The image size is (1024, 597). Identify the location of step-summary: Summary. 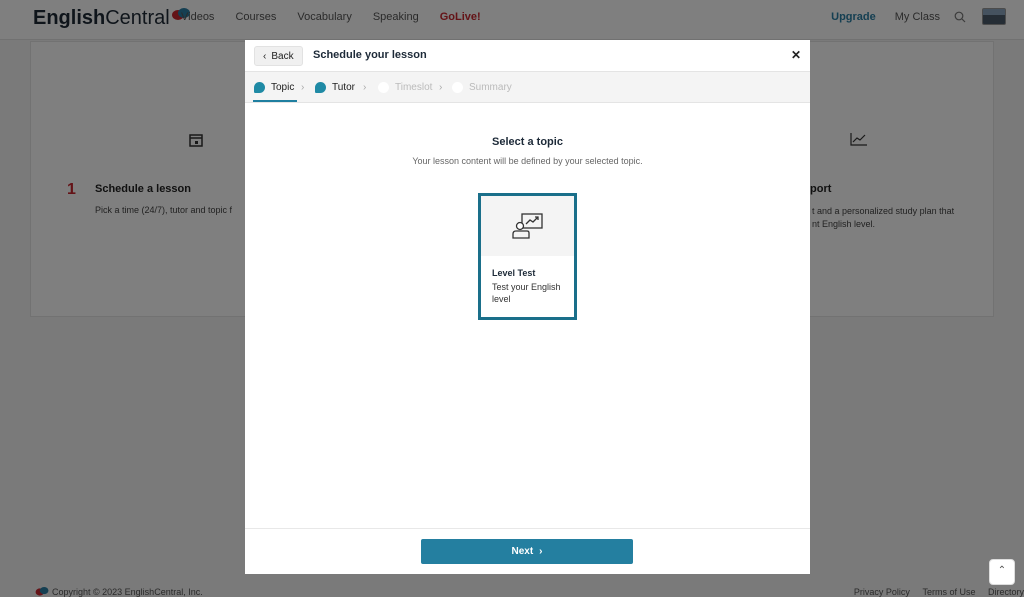
(482, 87).